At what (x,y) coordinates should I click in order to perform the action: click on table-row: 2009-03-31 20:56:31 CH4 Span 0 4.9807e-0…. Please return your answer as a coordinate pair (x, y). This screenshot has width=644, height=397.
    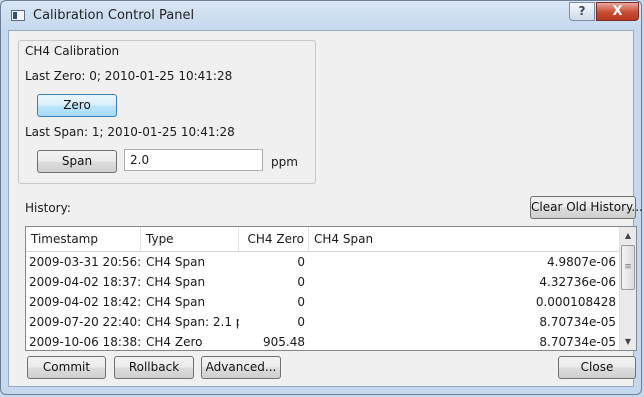
    Looking at the image, I should click on (323, 262).